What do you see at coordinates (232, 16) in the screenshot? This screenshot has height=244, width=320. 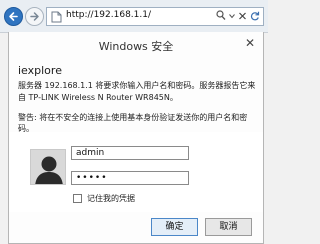 I see `dropdown-arrow-icon` at bounding box center [232, 16].